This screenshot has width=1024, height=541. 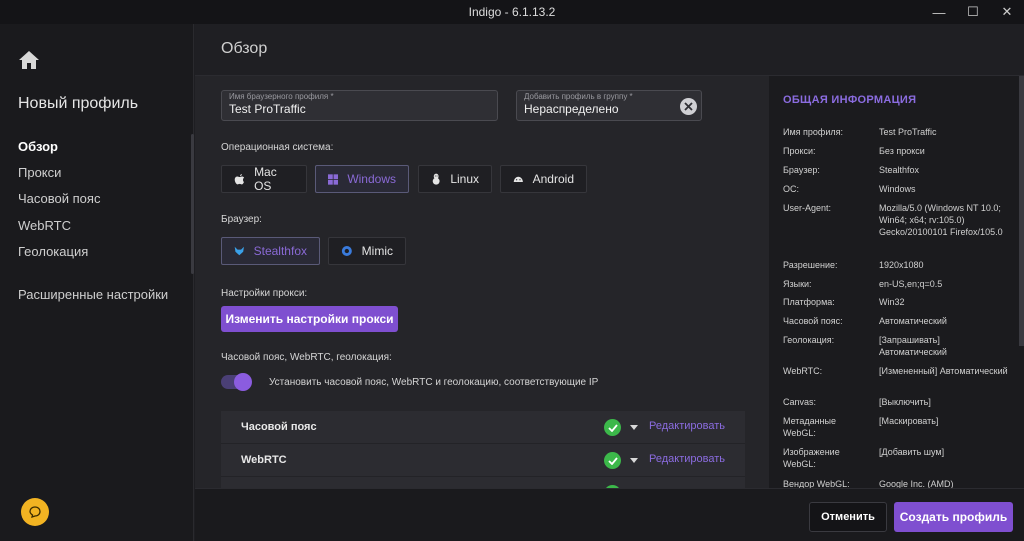 What do you see at coordinates (905, 402) in the screenshot?
I see `info-value: [Выключить]` at bounding box center [905, 402].